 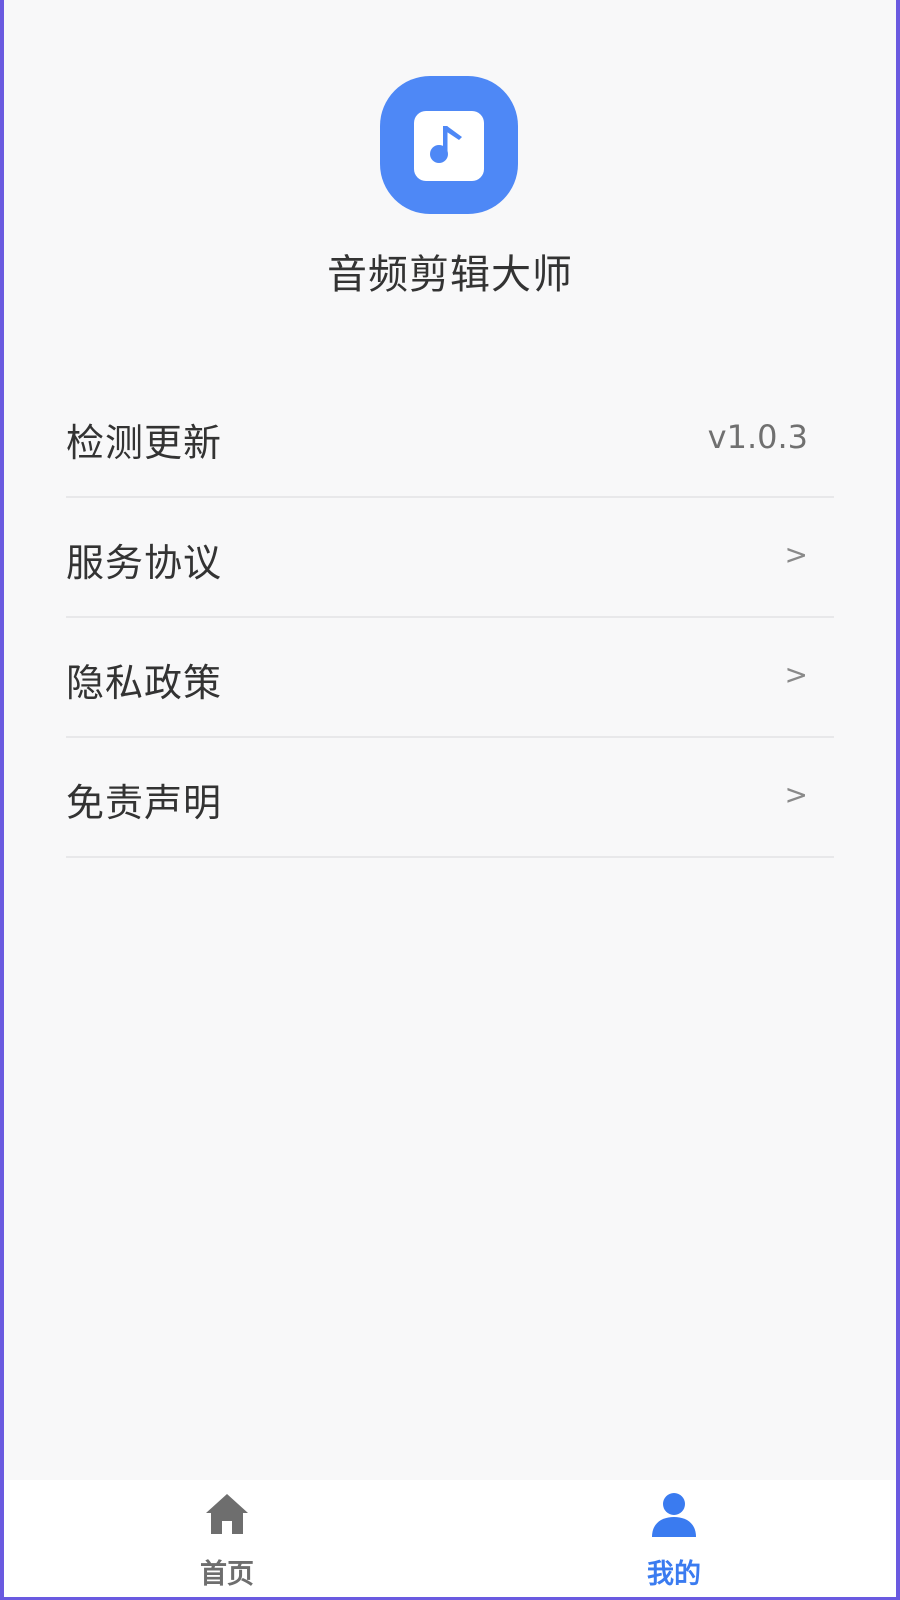 What do you see at coordinates (144, 563) in the screenshot?
I see `menu-item-label: 服务协议` at bounding box center [144, 563].